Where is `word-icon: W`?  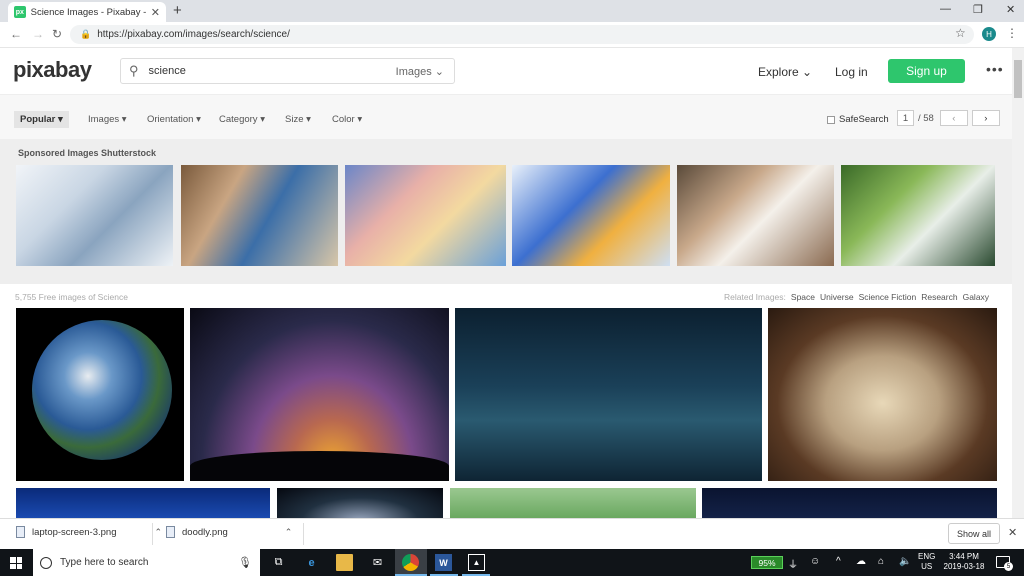 word-icon: W is located at coordinates (443, 562).